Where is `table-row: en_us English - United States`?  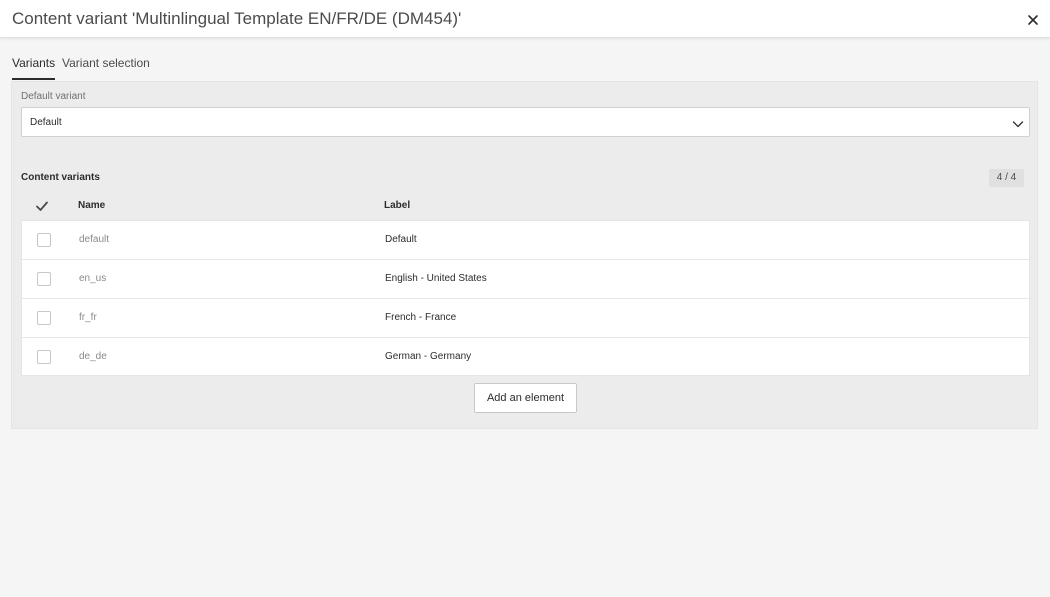
table-row: en_us English - United States is located at coordinates (525, 279).